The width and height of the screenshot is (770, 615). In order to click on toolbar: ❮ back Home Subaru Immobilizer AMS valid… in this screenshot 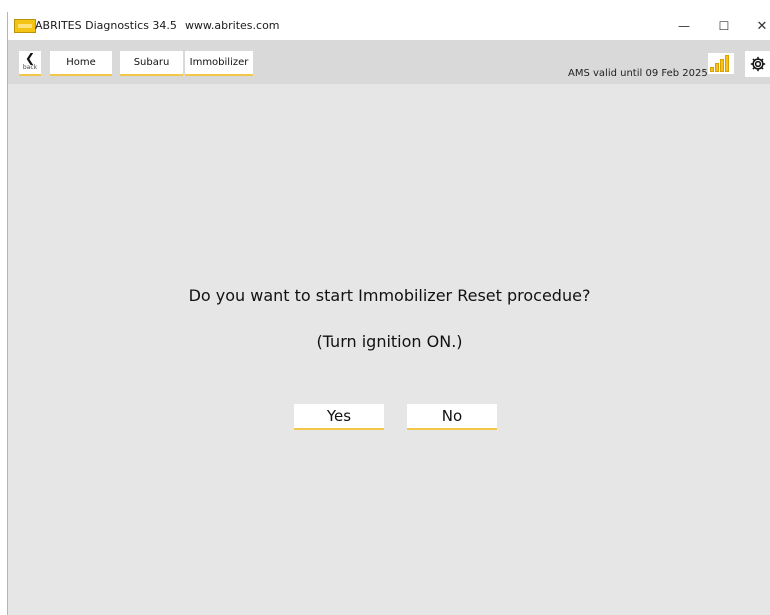, I will do `click(389, 62)`.